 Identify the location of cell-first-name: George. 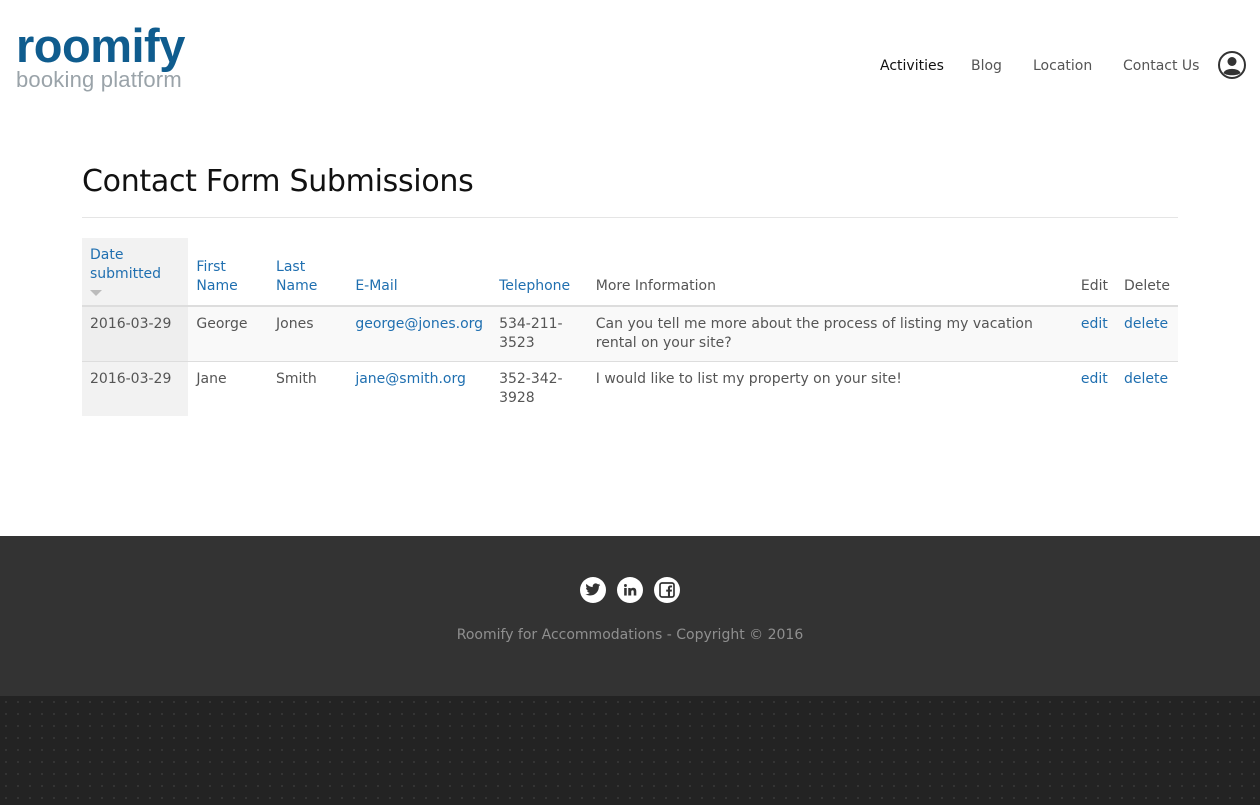
(228, 334).